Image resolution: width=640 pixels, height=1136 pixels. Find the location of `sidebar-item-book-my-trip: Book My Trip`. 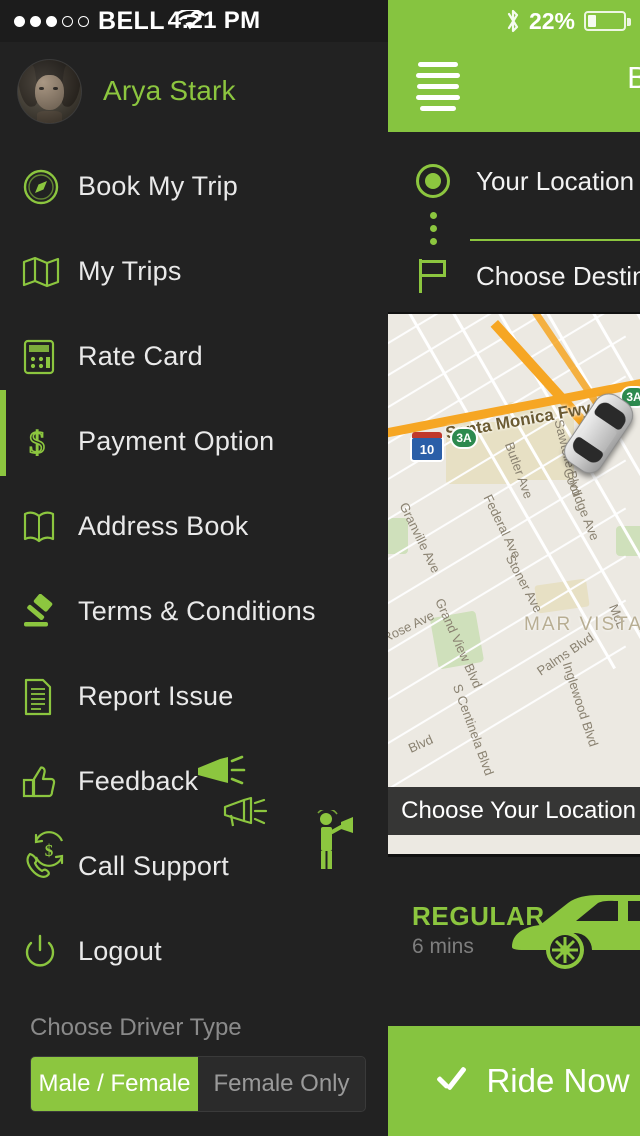

sidebar-item-book-my-trip: Book My Trip is located at coordinates (194, 186).